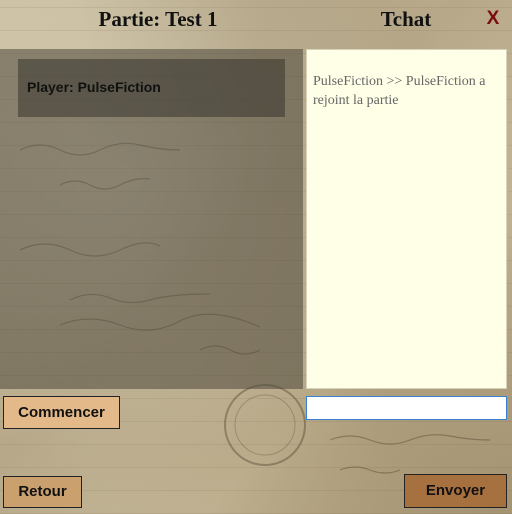  I want to click on send-button: Envoyer, so click(455, 491).